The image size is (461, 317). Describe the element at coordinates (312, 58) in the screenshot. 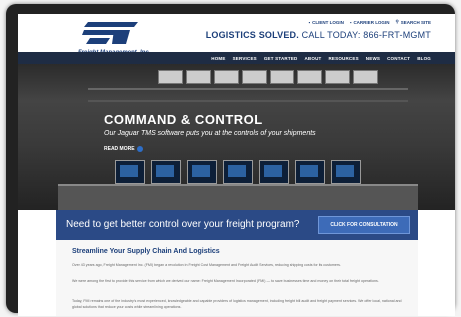

I see `nav-about: ABOUT` at that location.